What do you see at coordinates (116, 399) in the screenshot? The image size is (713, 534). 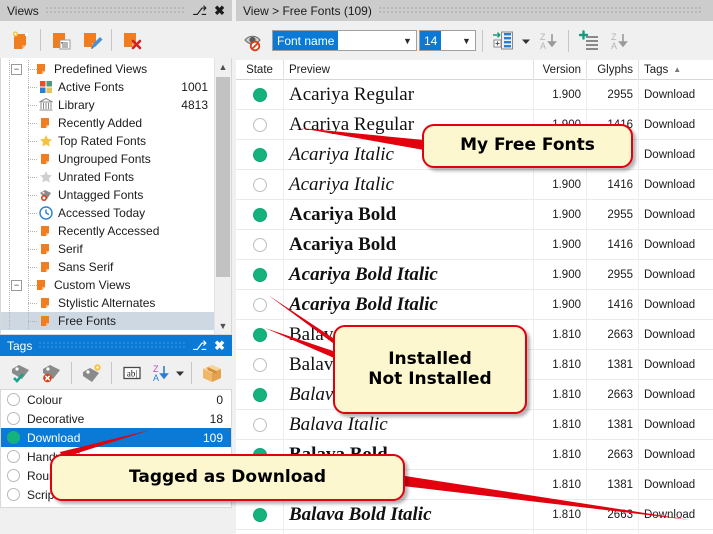 I see `tag-row-colour: Colour 0` at bounding box center [116, 399].